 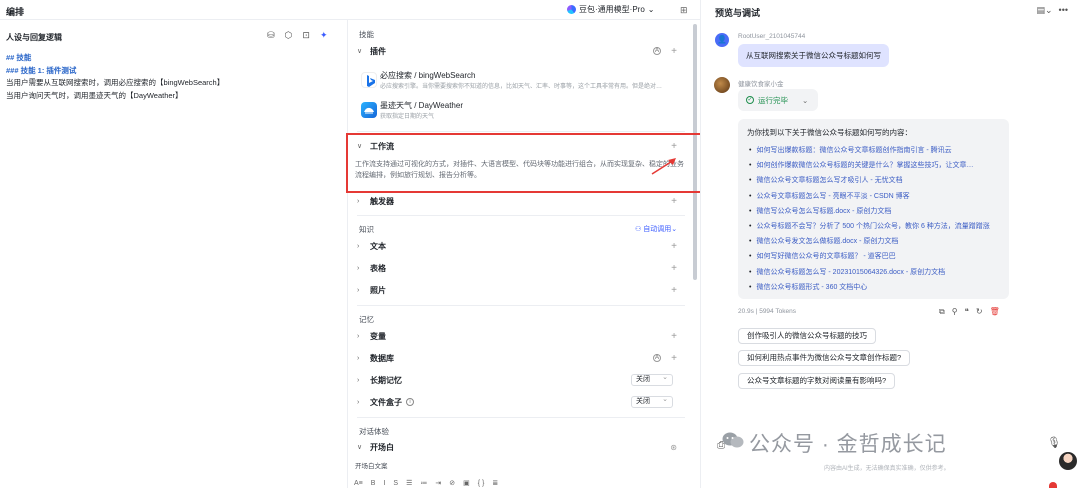 I want to click on dialog-section-label: 对话体验, so click(x=374, y=431).